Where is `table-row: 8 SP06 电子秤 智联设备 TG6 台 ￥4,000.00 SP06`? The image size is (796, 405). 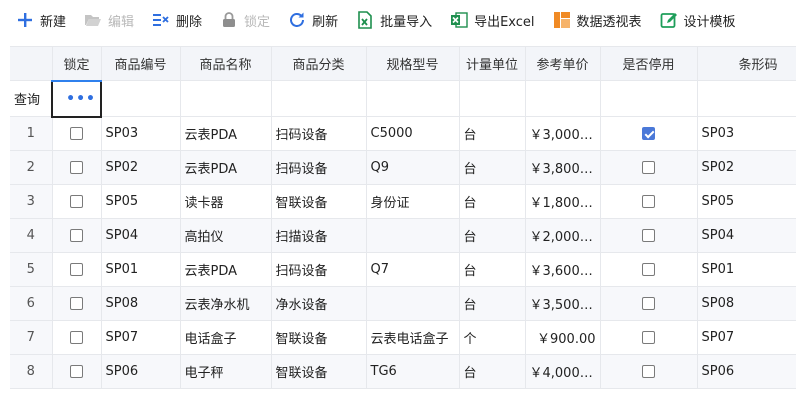 table-row: 8 SP06 电子秤 智联设备 TG6 台 ￥4,000.00 SP06 is located at coordinates (403, 371).